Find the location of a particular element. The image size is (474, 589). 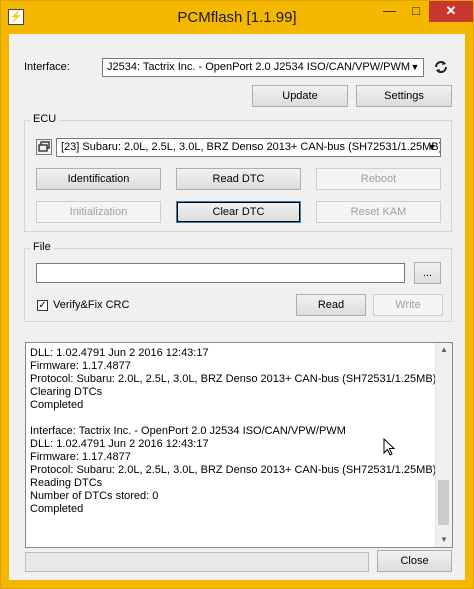

title-bar: ⚡ PCMflash [1.1.99] — □ ✕ is located at coordinates (237, 17).